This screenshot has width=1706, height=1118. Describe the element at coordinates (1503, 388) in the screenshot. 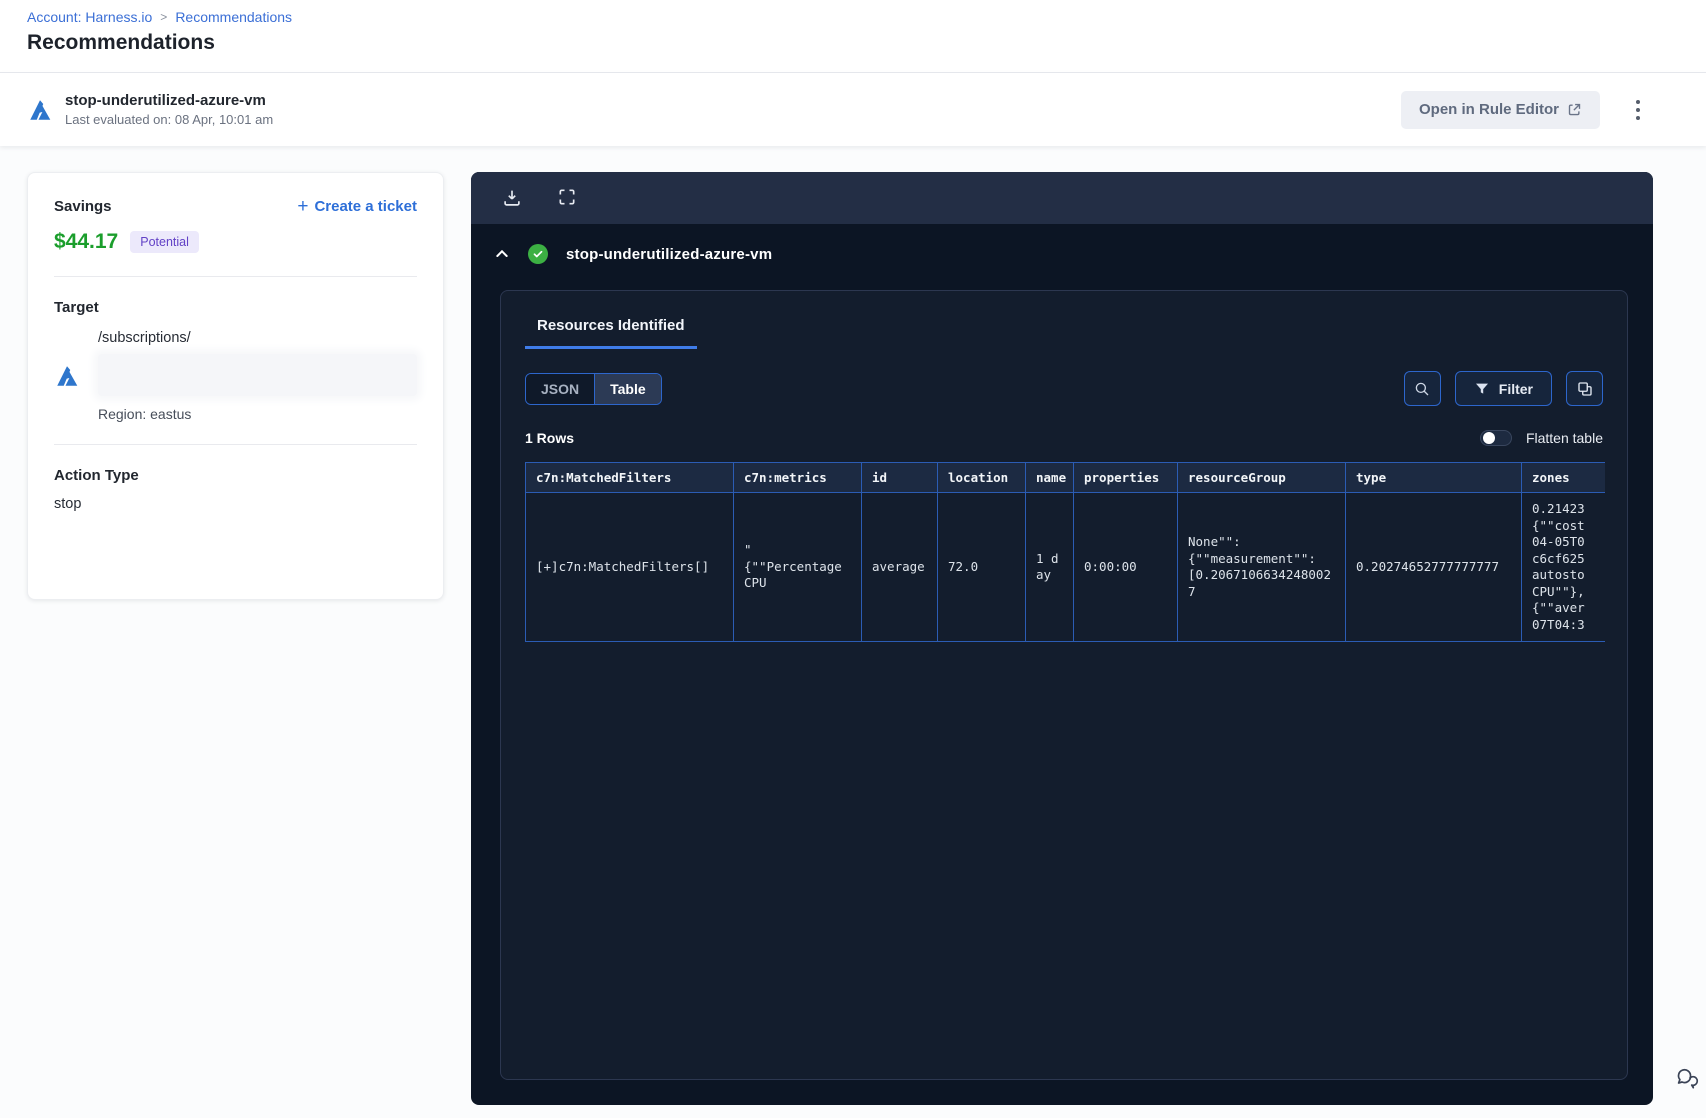

I see `filter-button: Filter` at that location.